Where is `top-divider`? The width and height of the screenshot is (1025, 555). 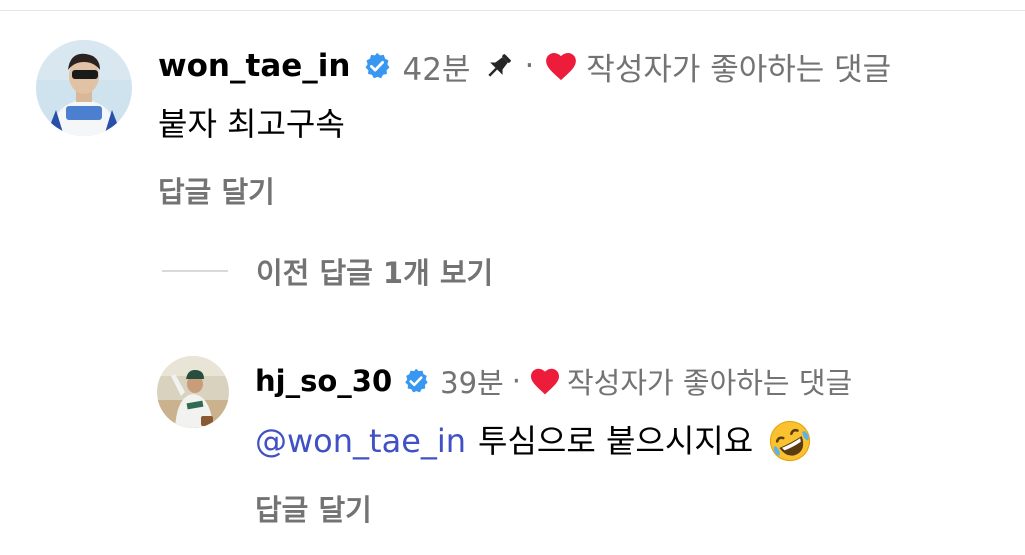 top-divider is located at coordinates (512, 10).